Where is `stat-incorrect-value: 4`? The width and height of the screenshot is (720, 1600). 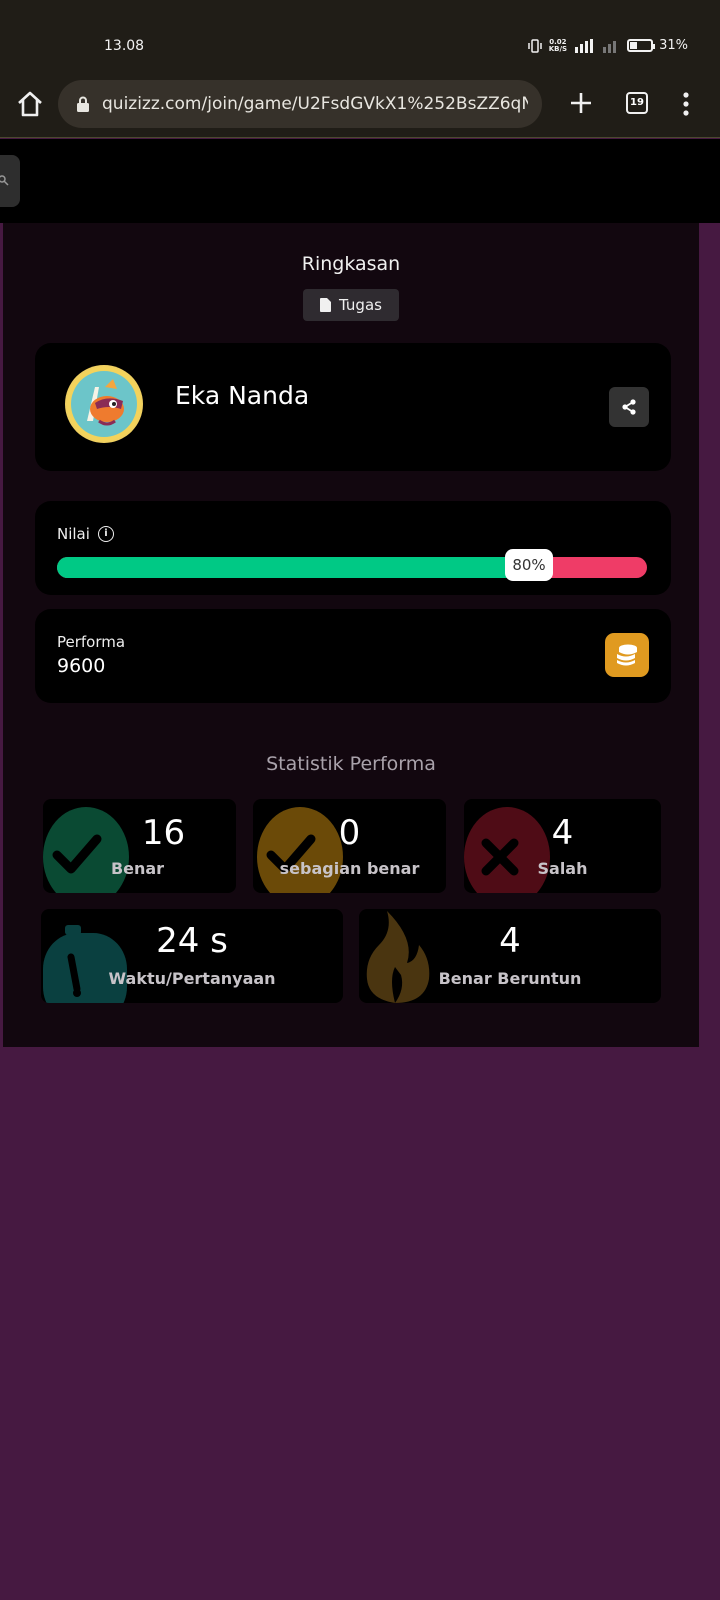 stat-incorrect-value: 4 is located at coordinates (562, 833).